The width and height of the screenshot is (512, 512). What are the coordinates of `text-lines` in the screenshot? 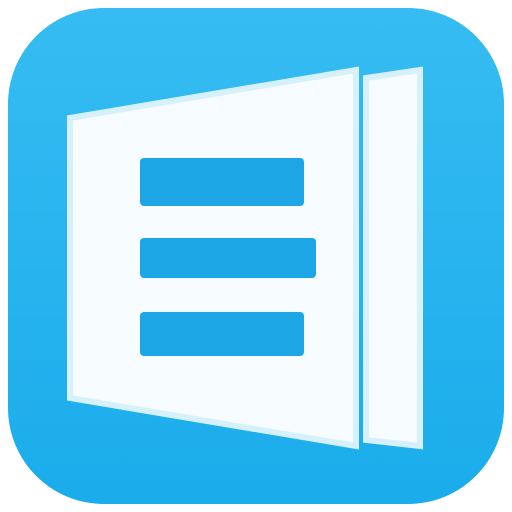 It's located at (228, 257).